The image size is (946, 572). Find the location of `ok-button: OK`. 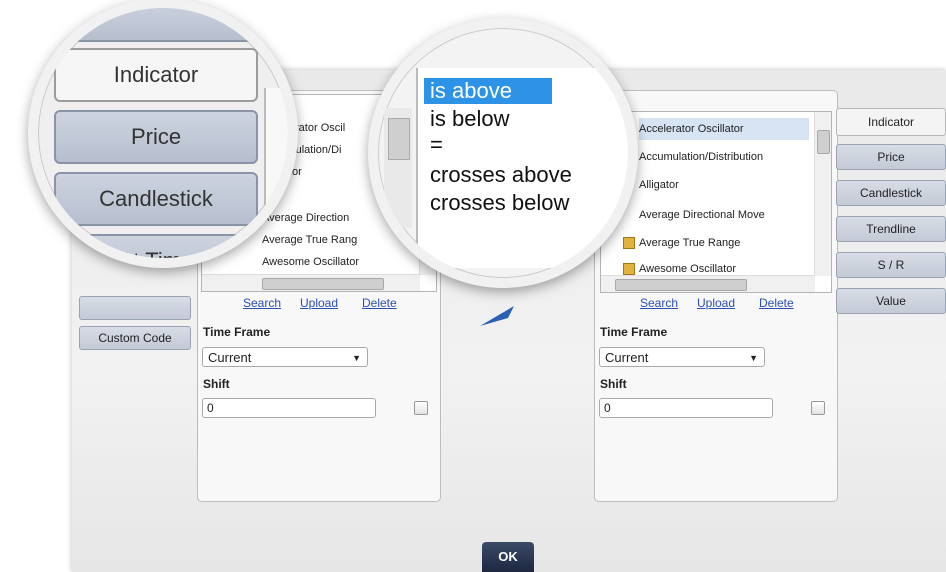

ok-button: OK is located at coordinates (508, 557).